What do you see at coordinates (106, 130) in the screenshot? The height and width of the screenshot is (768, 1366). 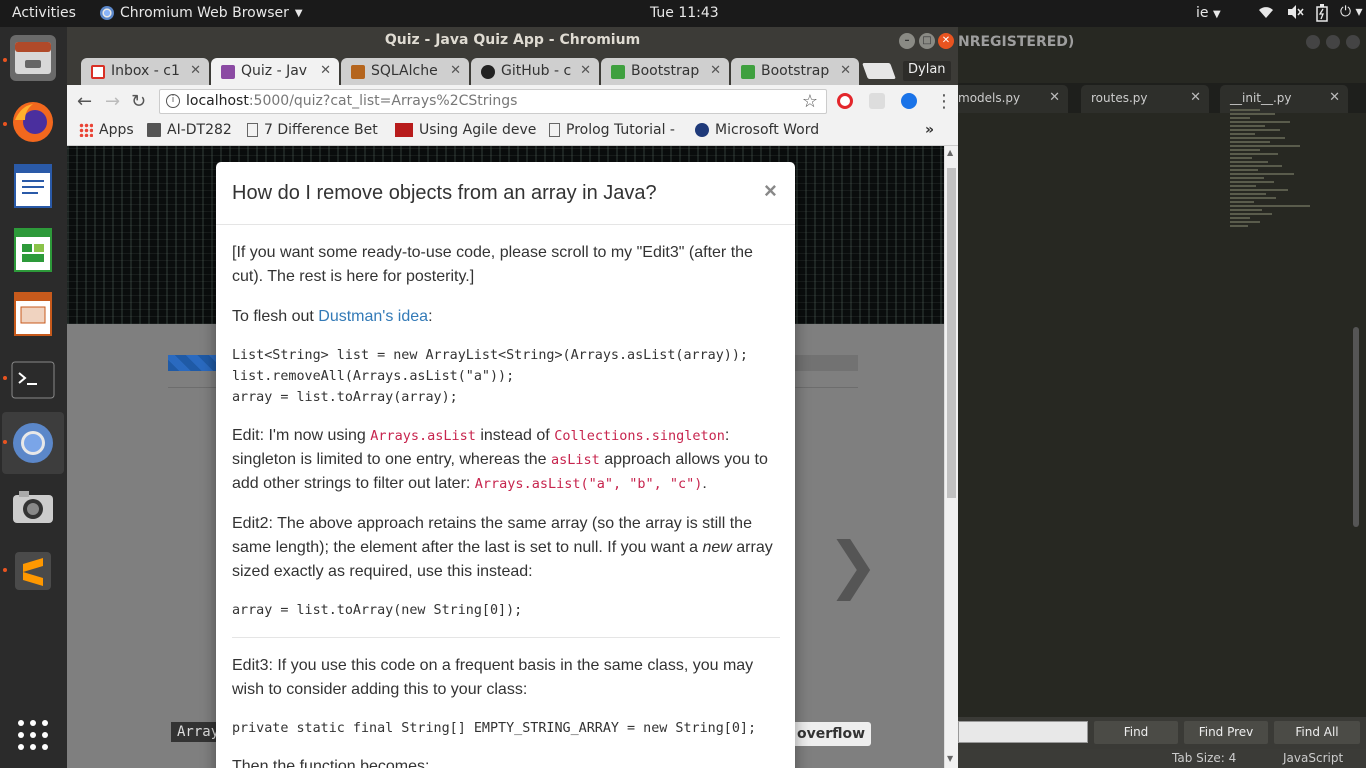 I see `bookmark-apps: Apps` at bounding box center [106, 130].